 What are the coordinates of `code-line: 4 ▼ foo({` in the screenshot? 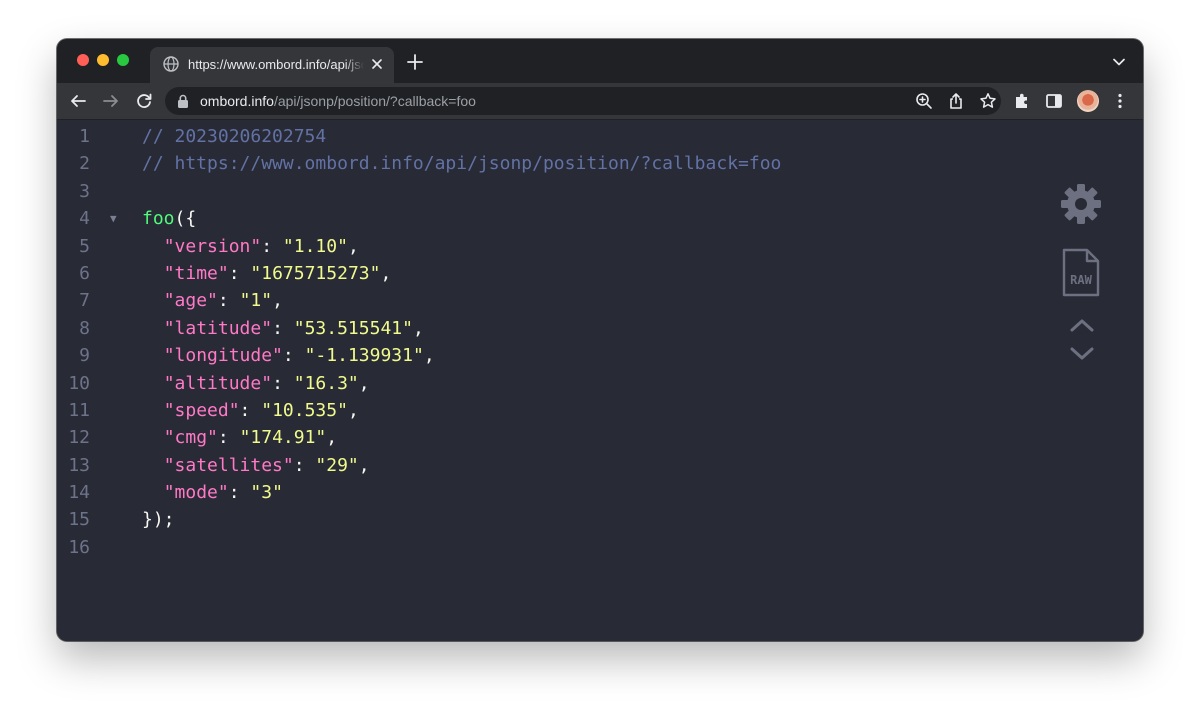 It's located at (557, 218).